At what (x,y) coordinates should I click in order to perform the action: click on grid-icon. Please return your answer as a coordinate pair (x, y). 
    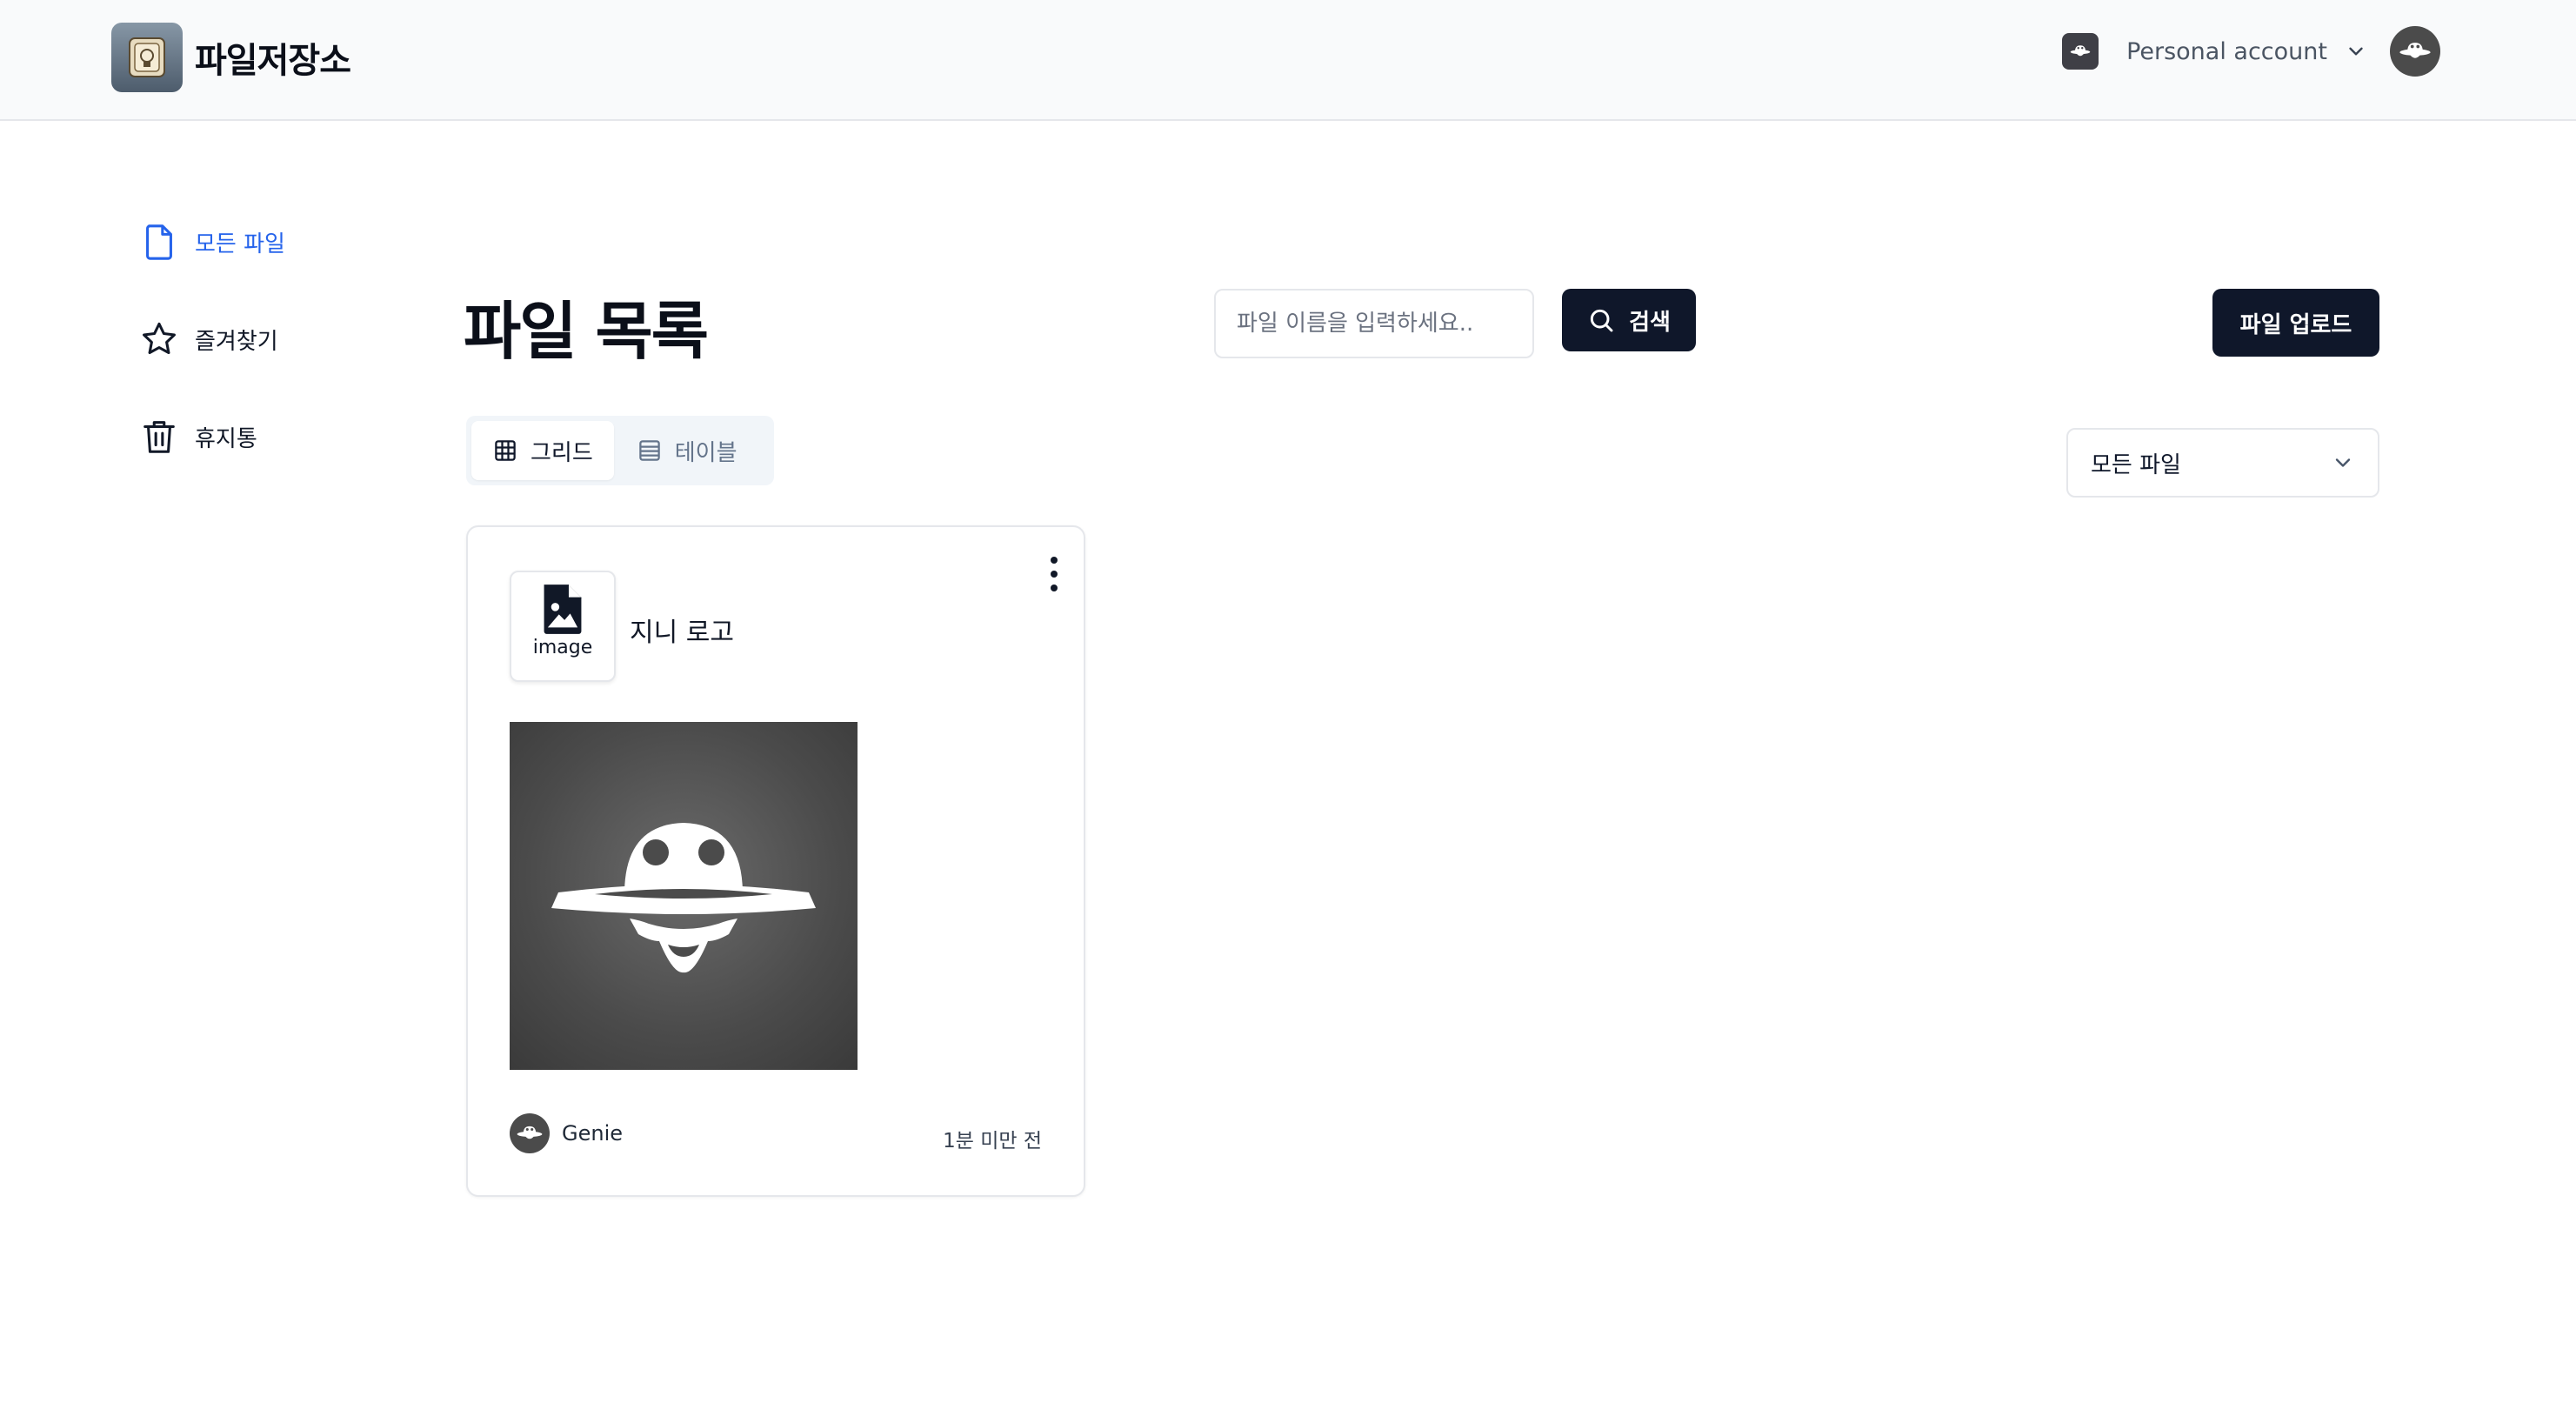
    Looking at the image, I should click on (506, 451).